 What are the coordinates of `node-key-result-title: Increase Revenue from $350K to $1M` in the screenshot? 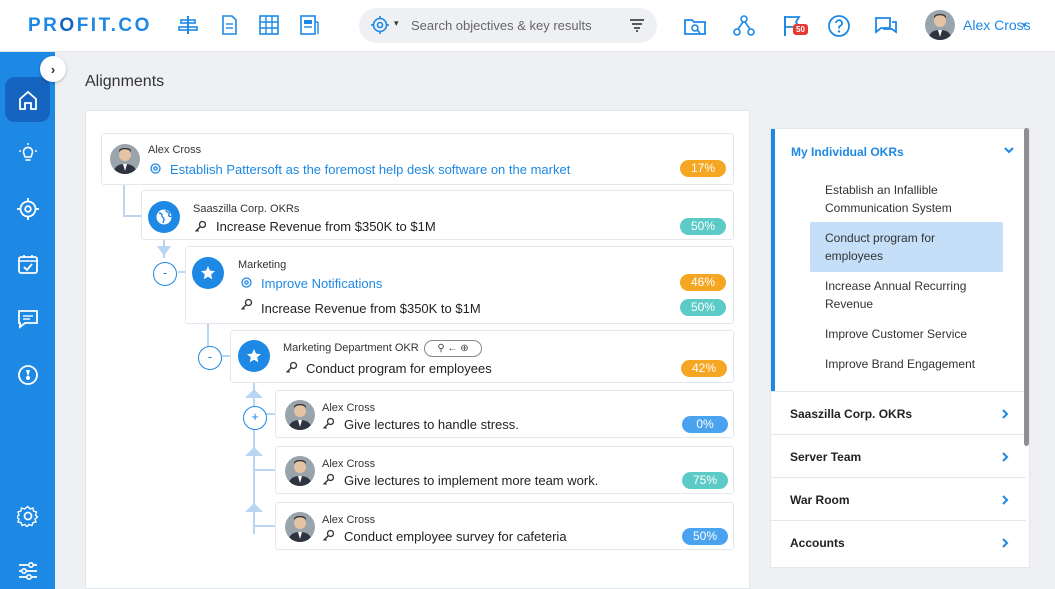 It's located at (371, 308).